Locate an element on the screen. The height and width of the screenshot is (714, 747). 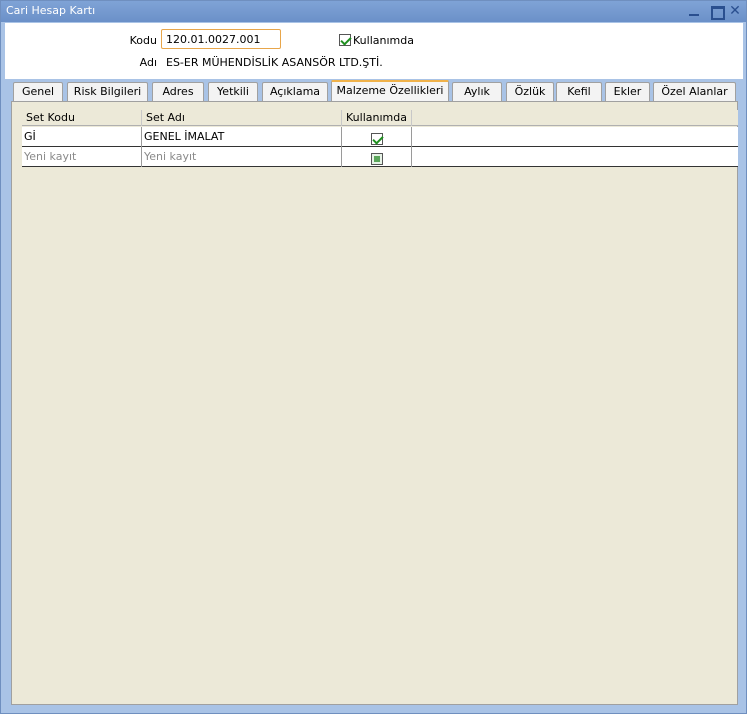
tab-genel: Genel is located at coordinates (38, 91).